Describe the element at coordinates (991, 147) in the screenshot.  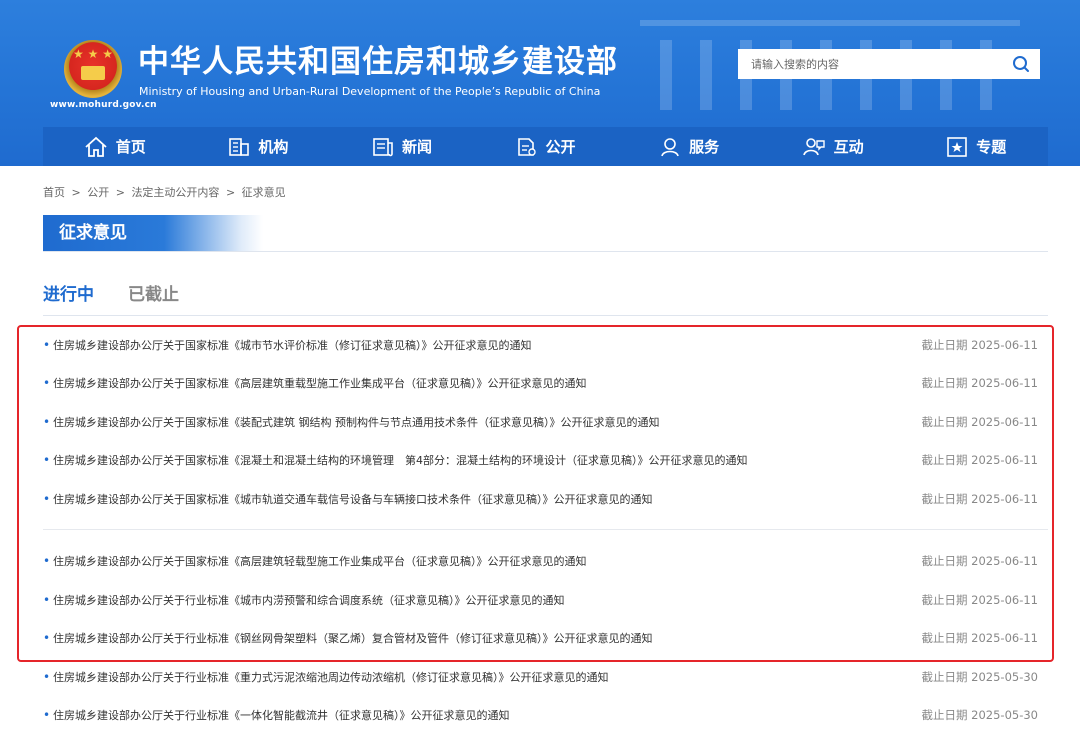
I see `nav-label-topics: 专题` at that location.